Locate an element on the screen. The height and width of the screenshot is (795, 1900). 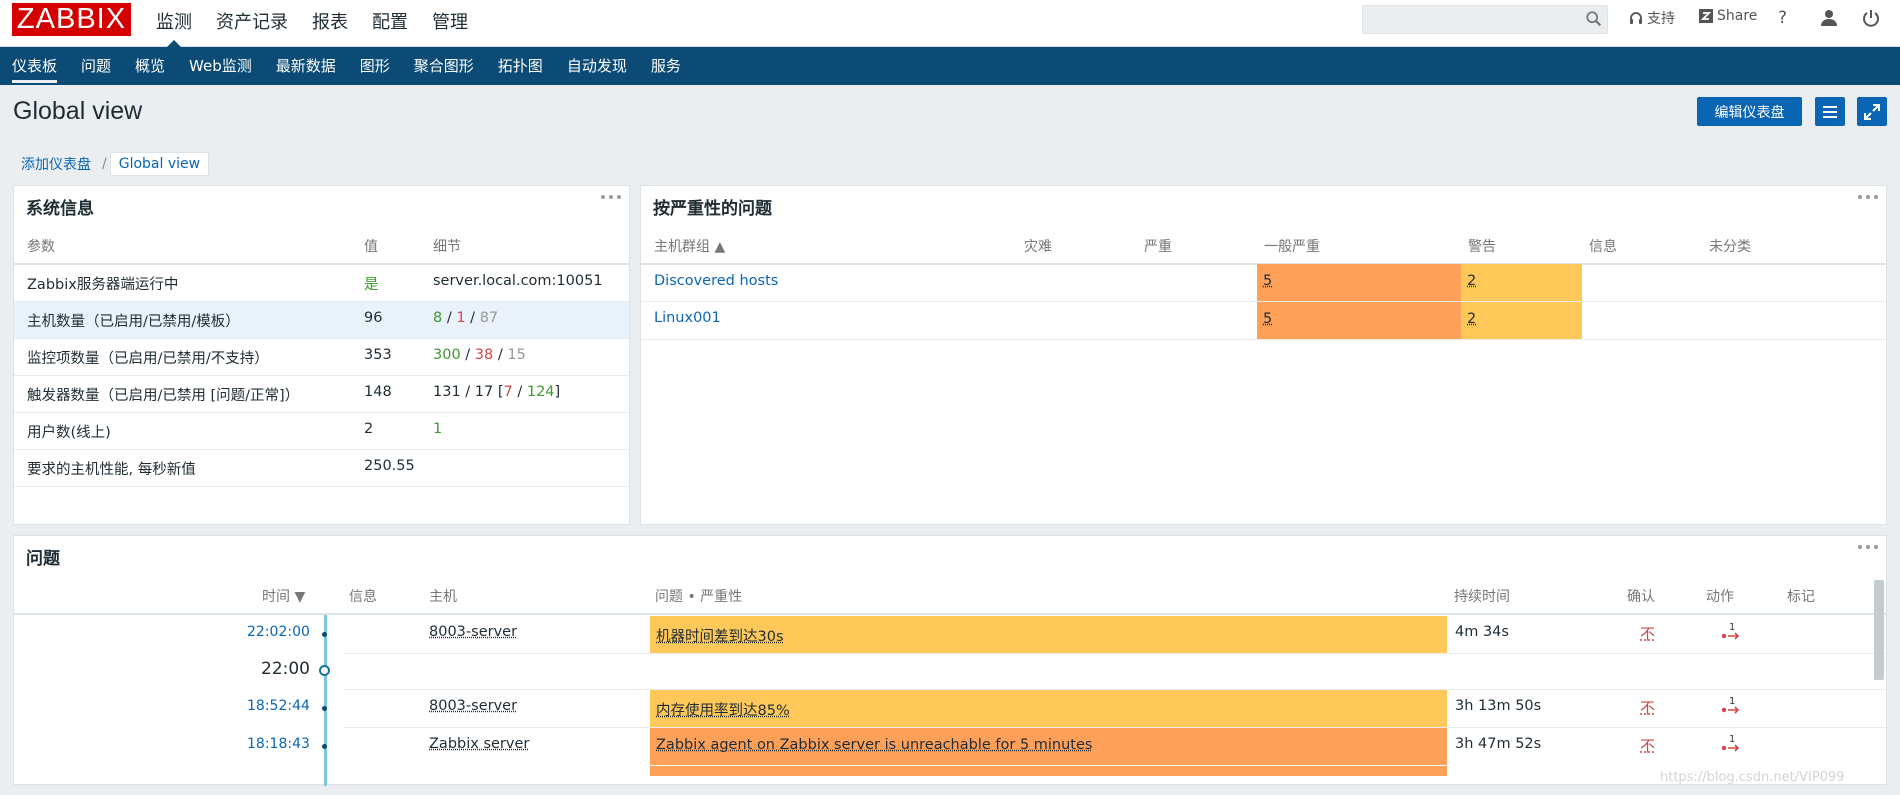
sys-value: 250.55 is located at coordinates (389, 466).